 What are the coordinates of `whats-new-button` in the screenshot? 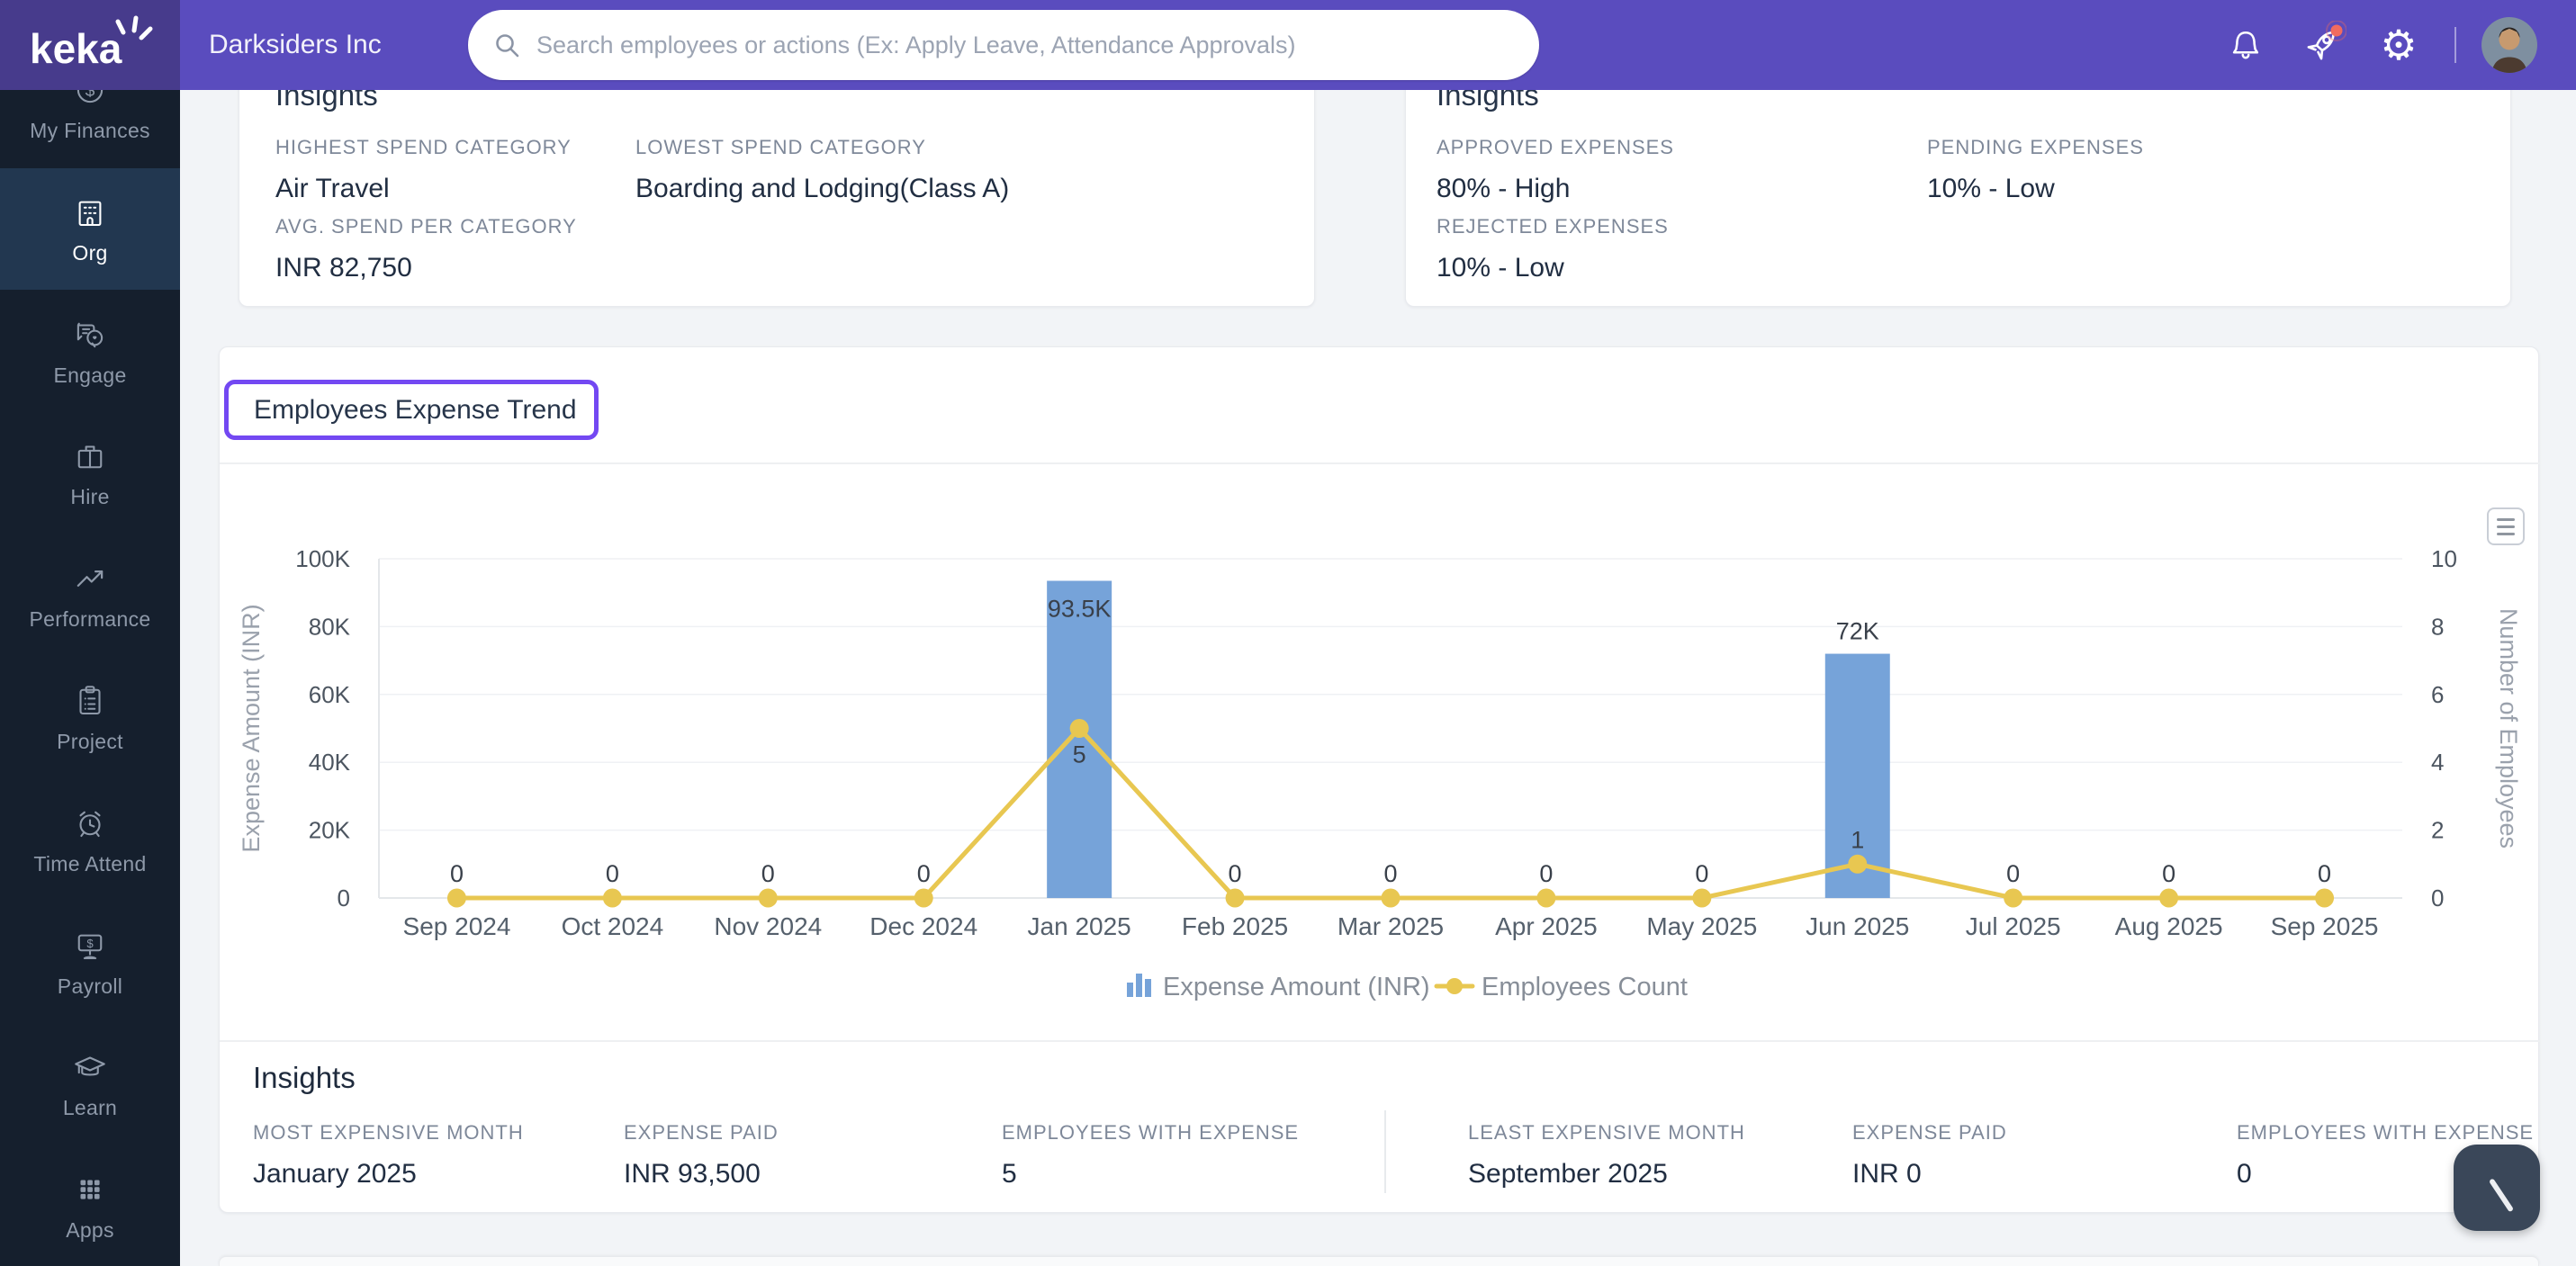 It's located at (2322, 45).